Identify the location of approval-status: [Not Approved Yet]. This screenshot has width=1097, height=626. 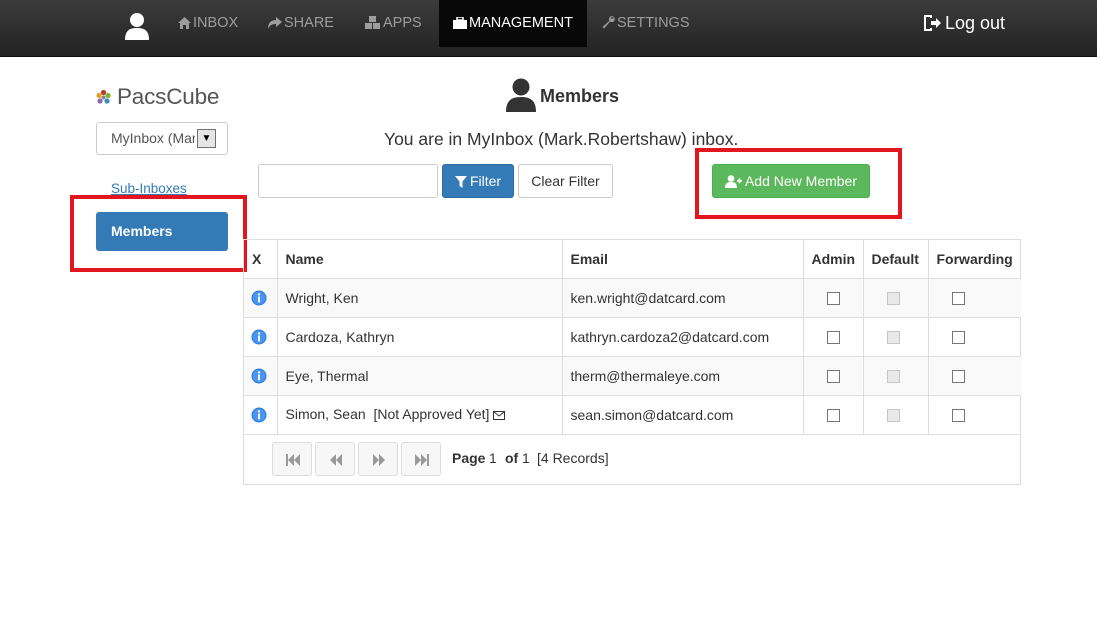
(431, 414).